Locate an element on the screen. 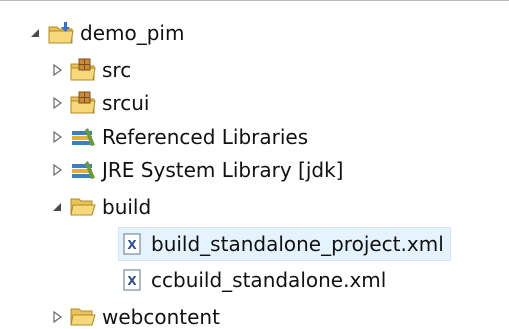 Image resolution: width=509 pixels, height=329 pixels. tree-item-webcontent: webcontent is located at coordinates (135, 314).